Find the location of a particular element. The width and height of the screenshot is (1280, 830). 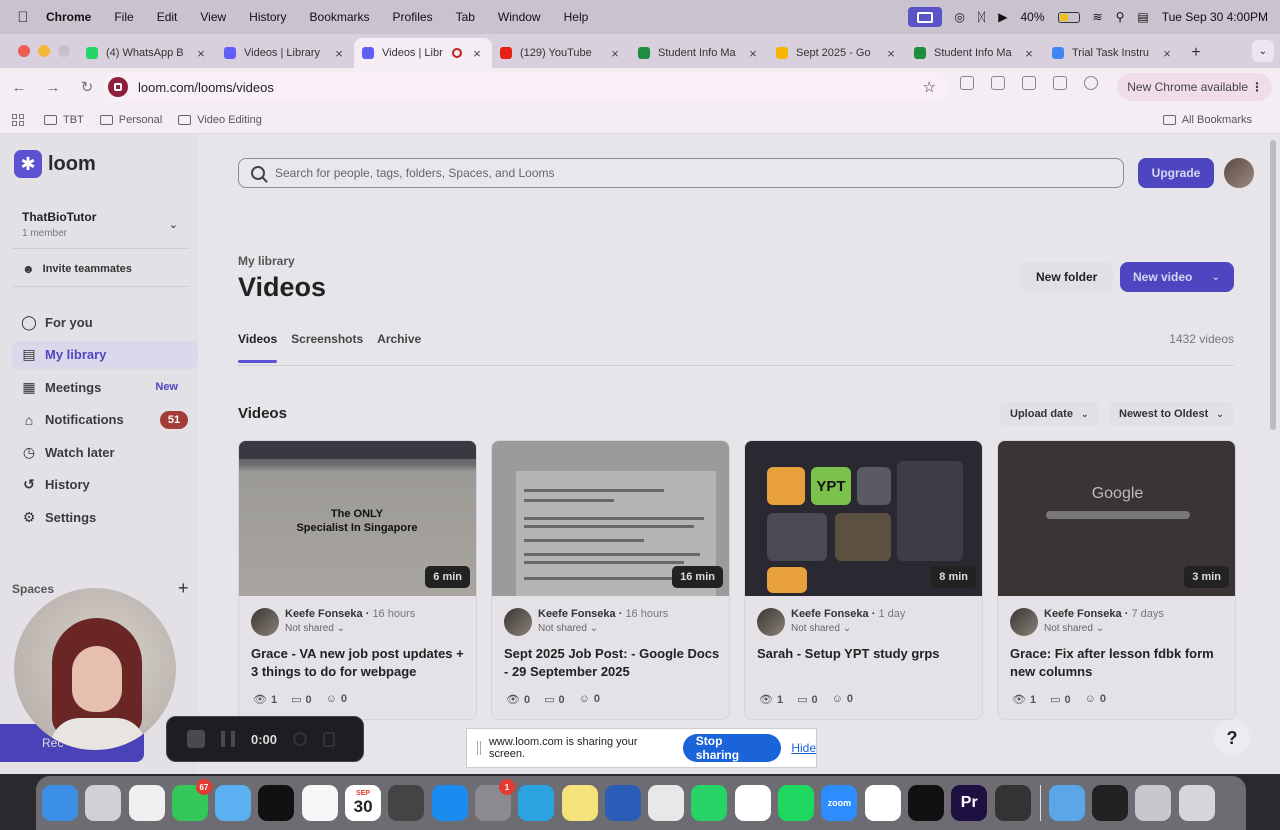

loom-logo: ✱ loom is located at coordinates (55, 164).